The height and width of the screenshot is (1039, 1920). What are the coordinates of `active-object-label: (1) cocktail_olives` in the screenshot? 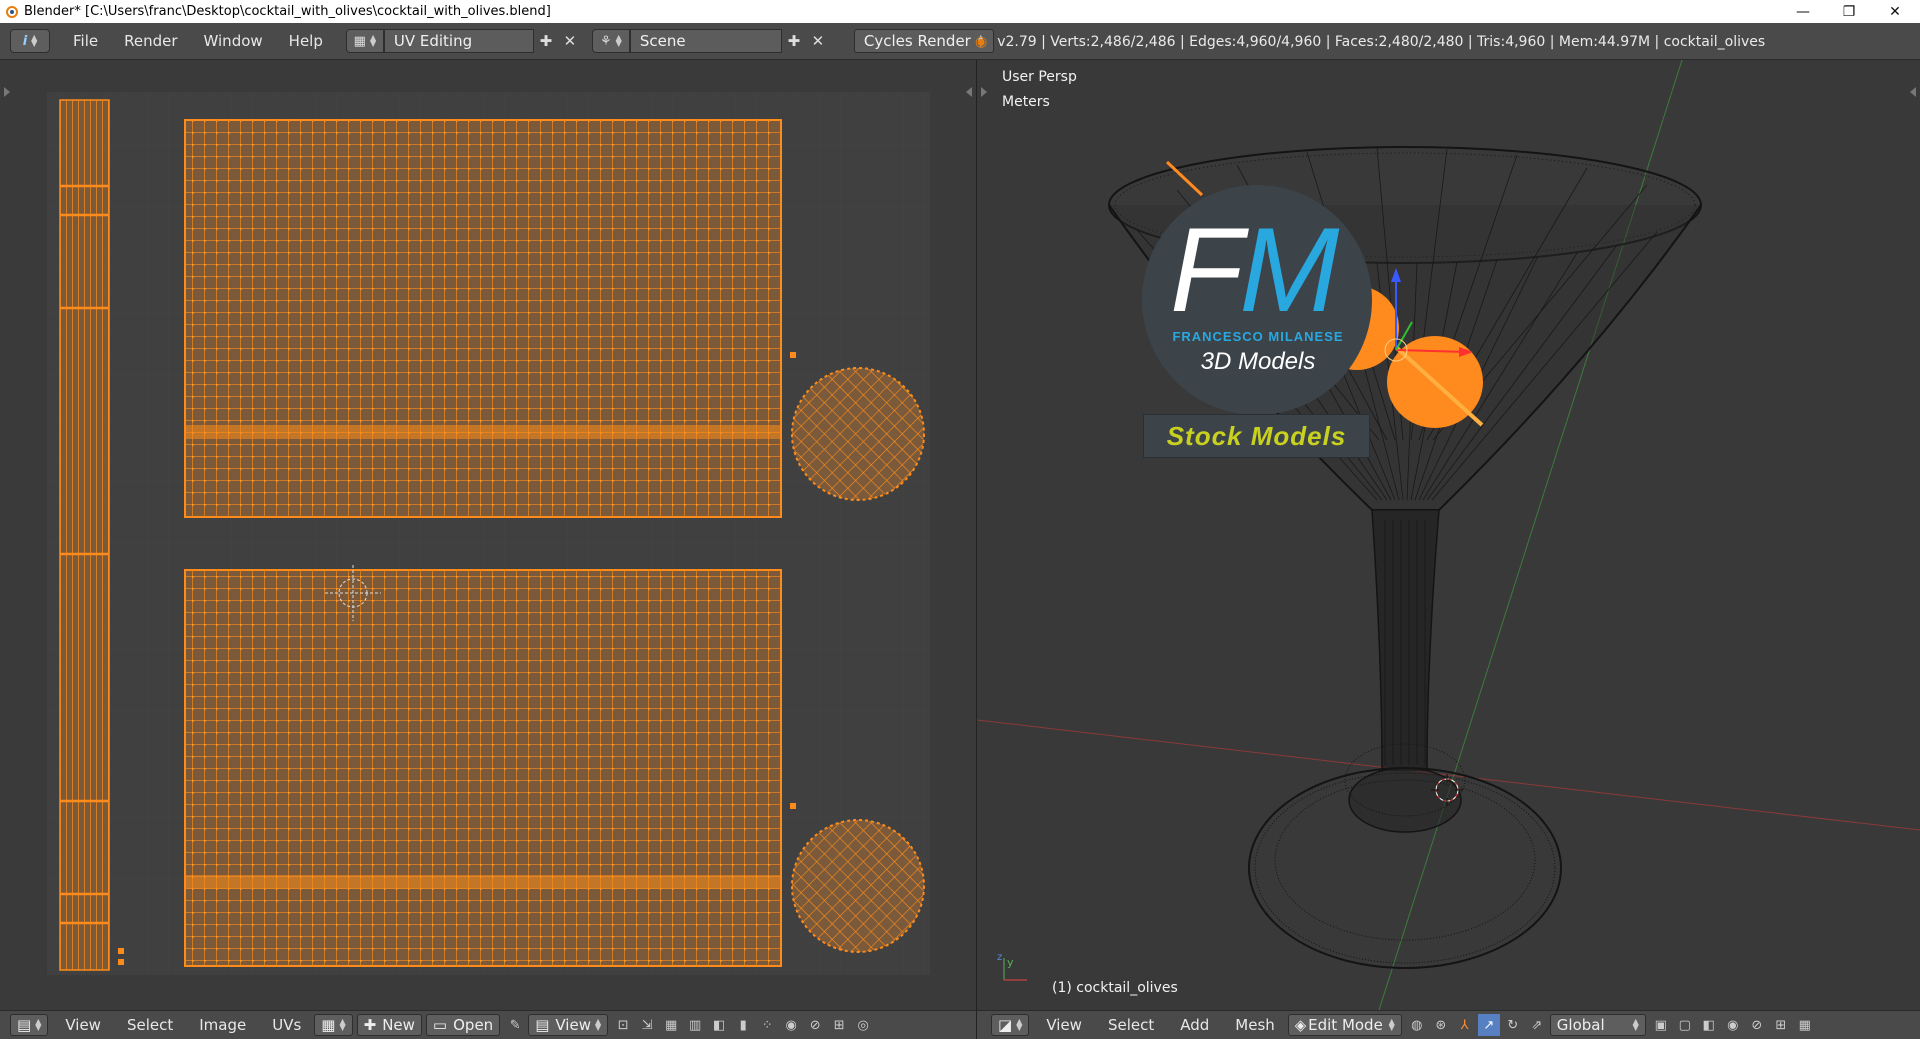 It's located at (1115, 988).